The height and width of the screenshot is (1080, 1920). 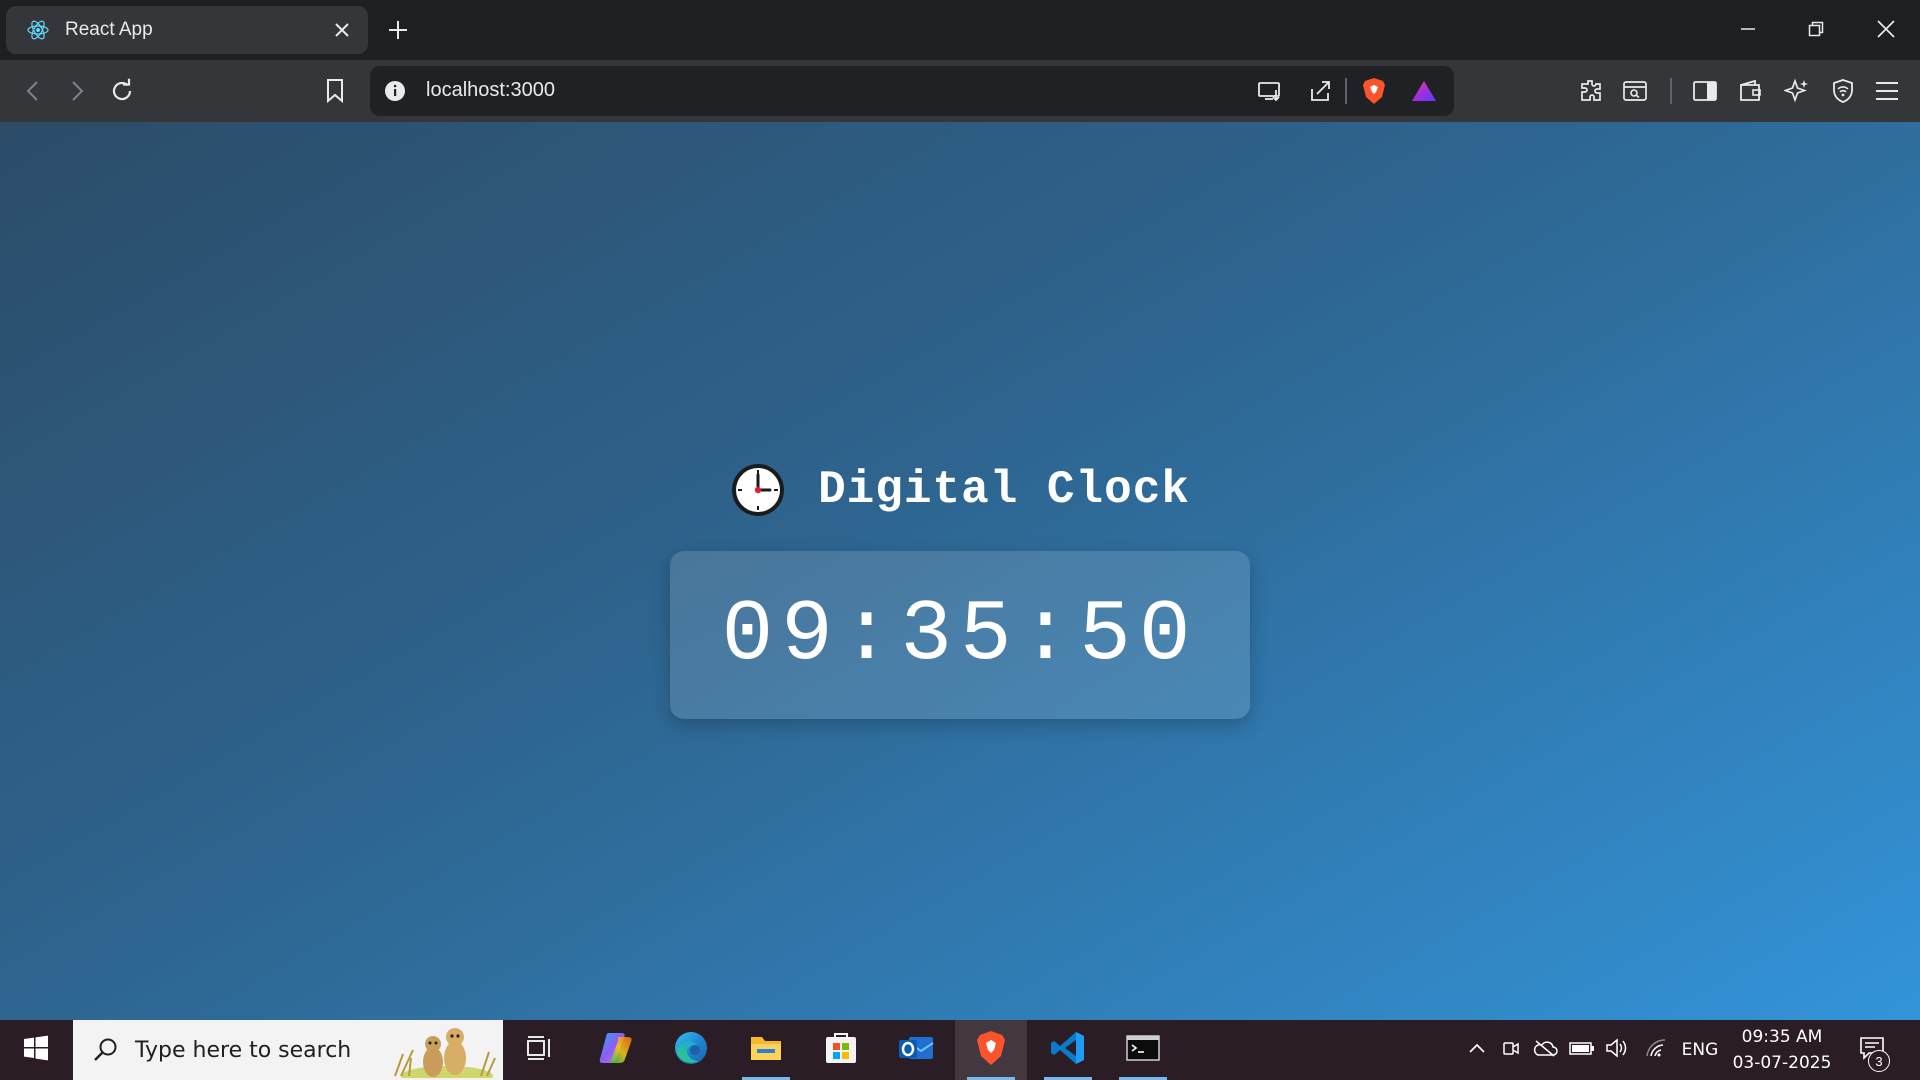 I want to click on reload-button, so click(x=122, y=91).